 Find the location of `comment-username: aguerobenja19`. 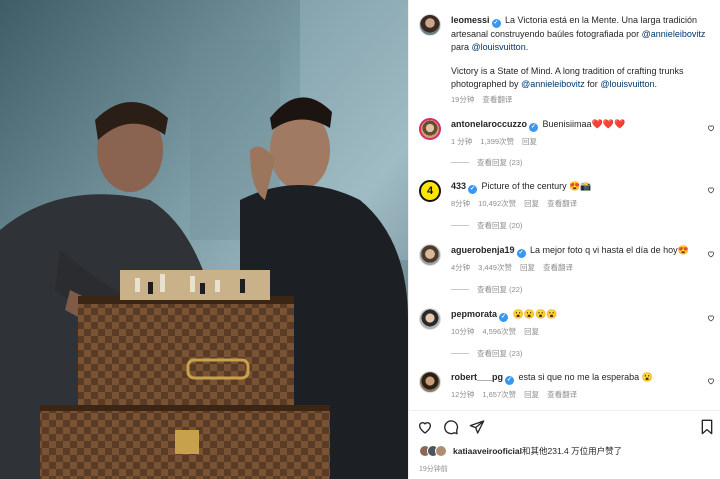

comment-username: aguerobenja19 is located at coordinates (483, 250).